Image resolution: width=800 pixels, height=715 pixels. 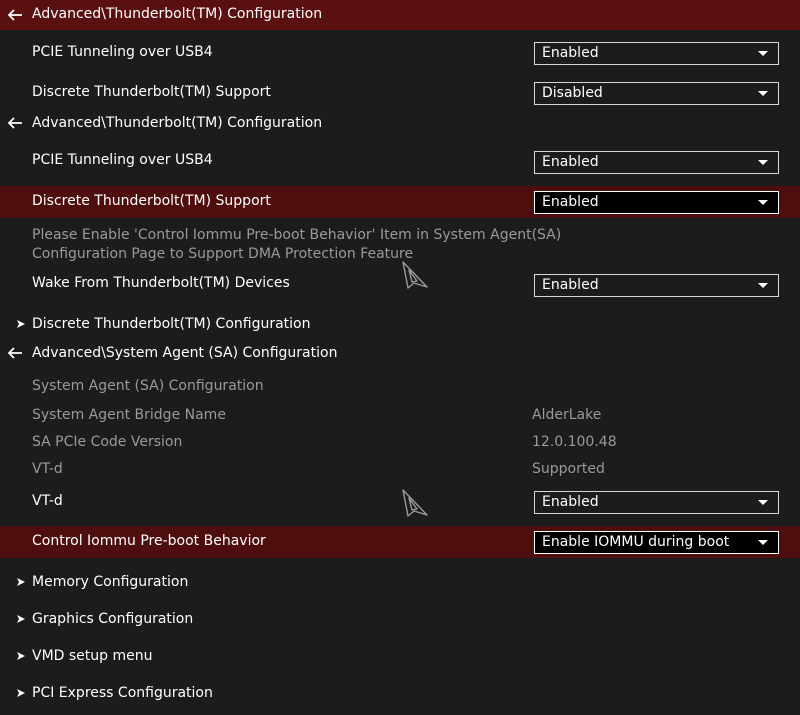 What do you see at coordinates (567, 415) in the screenshot?
I see `info-value: AlderLake` at bounding box center [567, 415].